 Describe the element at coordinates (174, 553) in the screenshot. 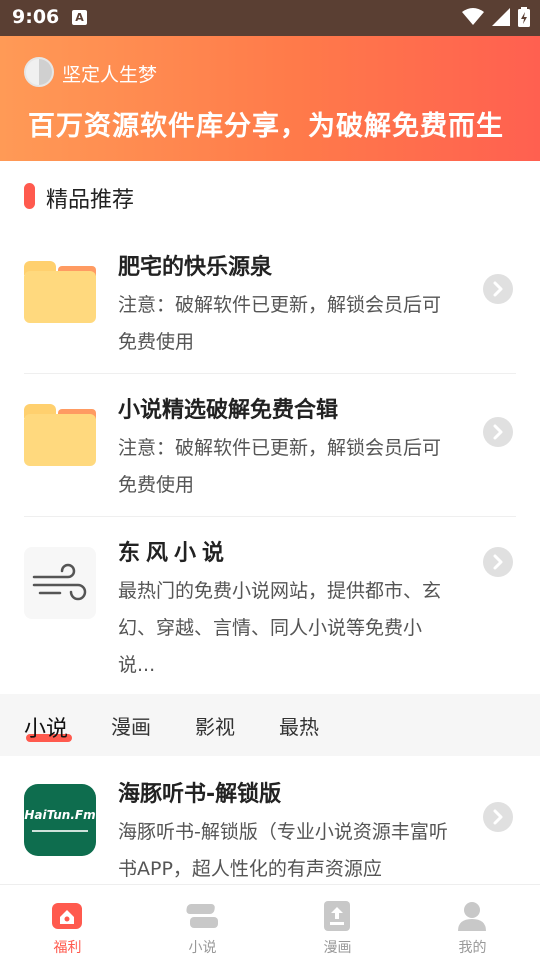

I see `recommendation-title: 东风小说` at that location.